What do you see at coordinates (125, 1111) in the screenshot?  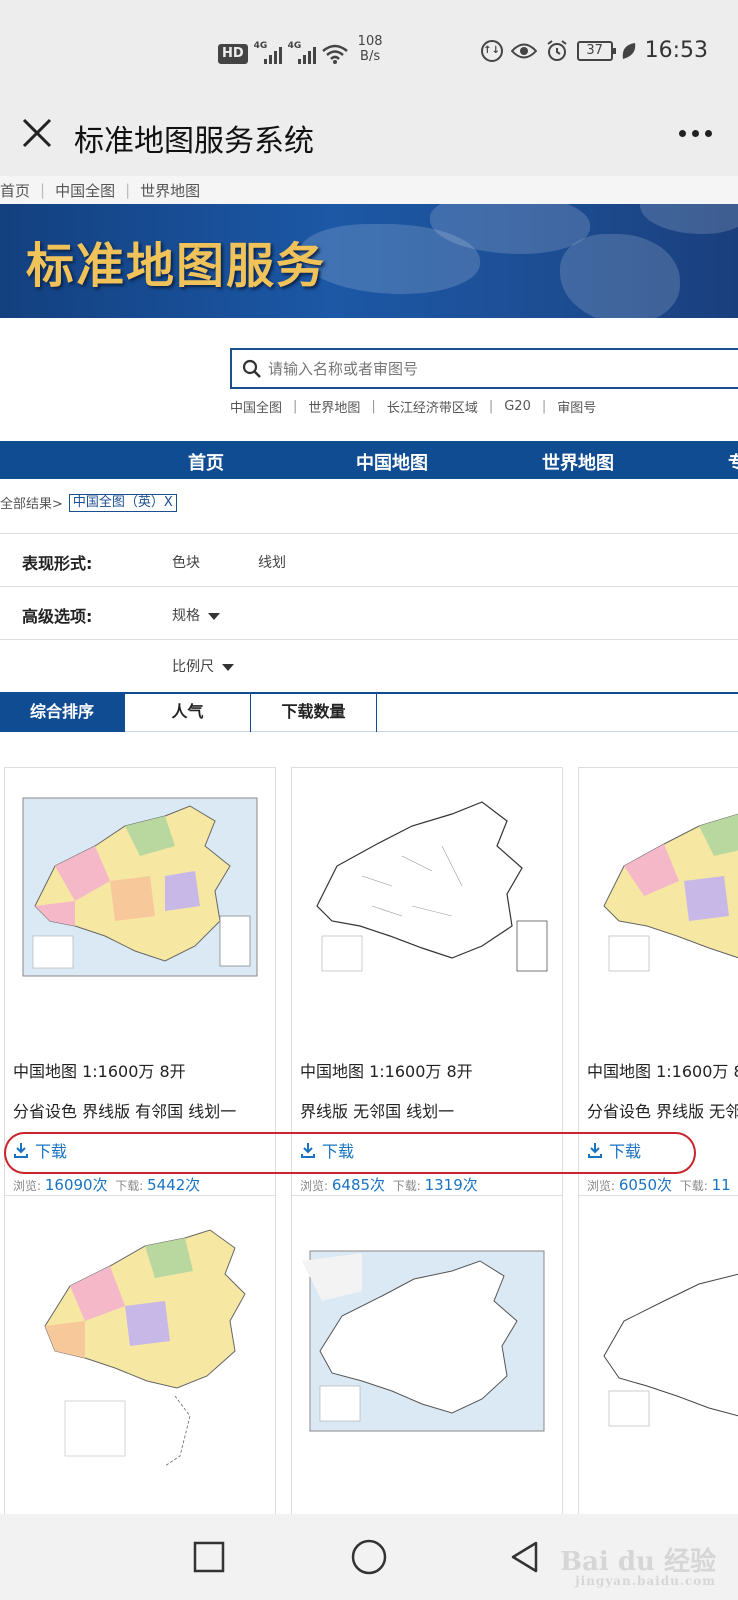 I see `card-subtitle: 分省设色 界线版 有邻国 线划一` at bounding box center [125, 1111].